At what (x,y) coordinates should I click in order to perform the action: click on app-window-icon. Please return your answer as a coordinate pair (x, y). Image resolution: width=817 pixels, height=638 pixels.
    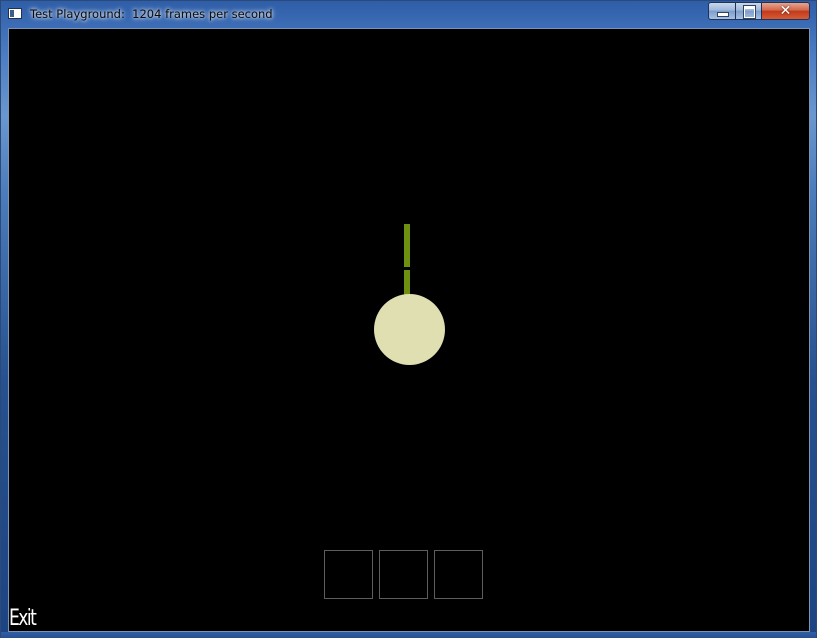
    Looking at the image, I should click on (15, 13).